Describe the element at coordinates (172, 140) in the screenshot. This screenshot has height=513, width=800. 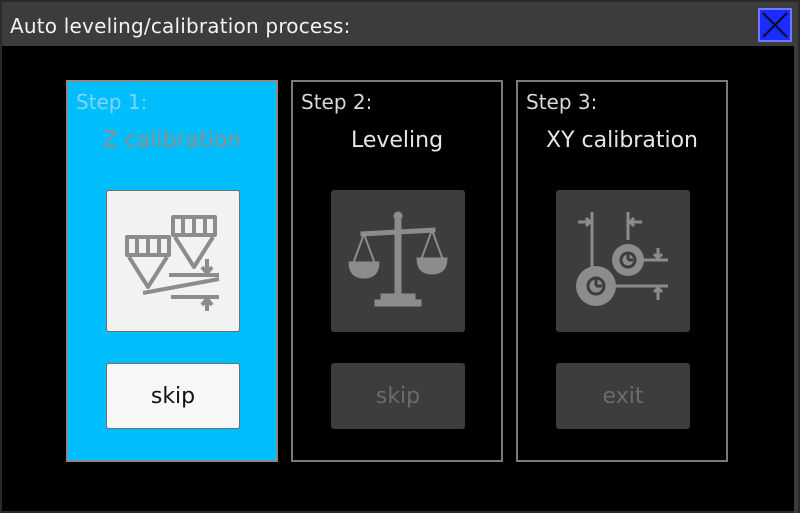
I see `step-1-name: Z calibration` at that location.